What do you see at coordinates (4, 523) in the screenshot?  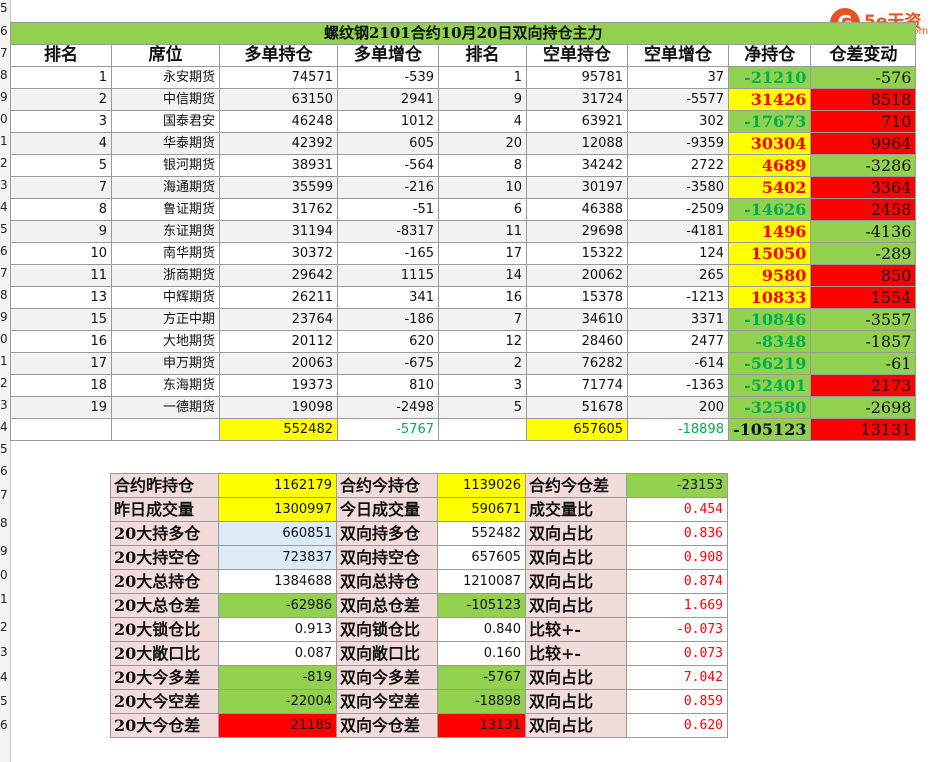 I see `row-number: 8` at bounding box center [4, 523].